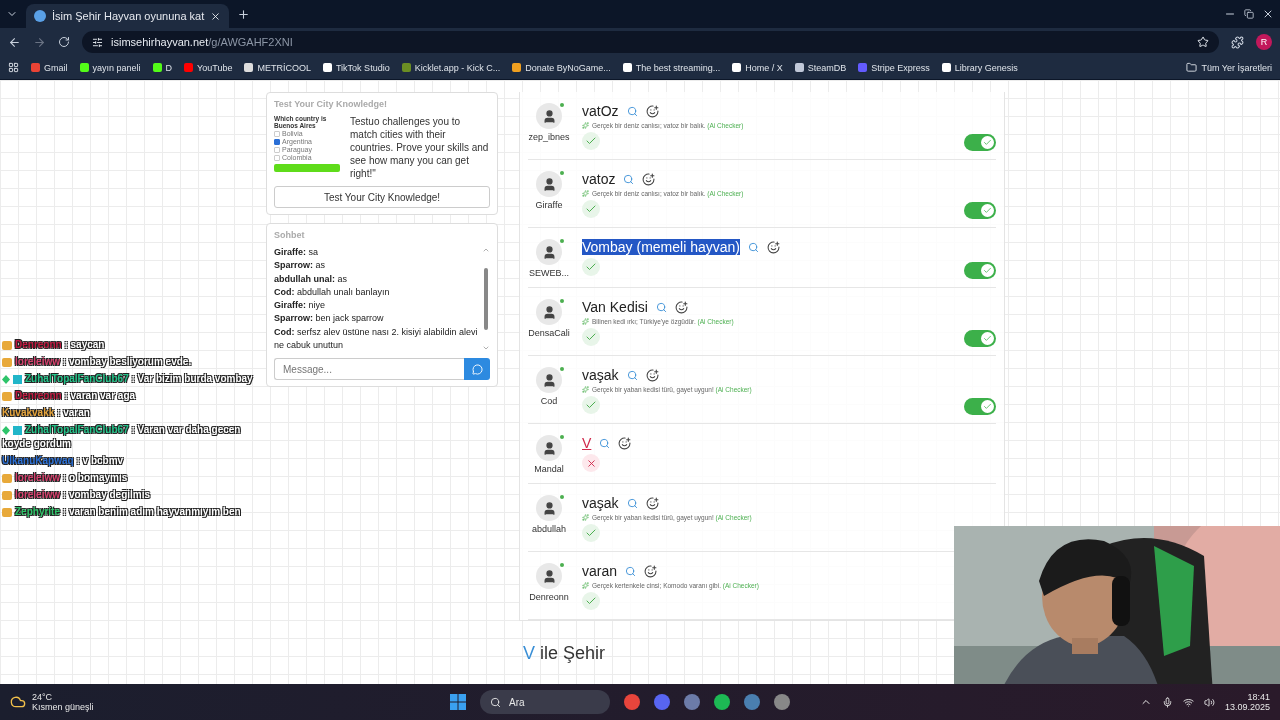  Describe the element at coordinates (549, 205) in the screenshot. I see `player-name: Giraffe` at that location.